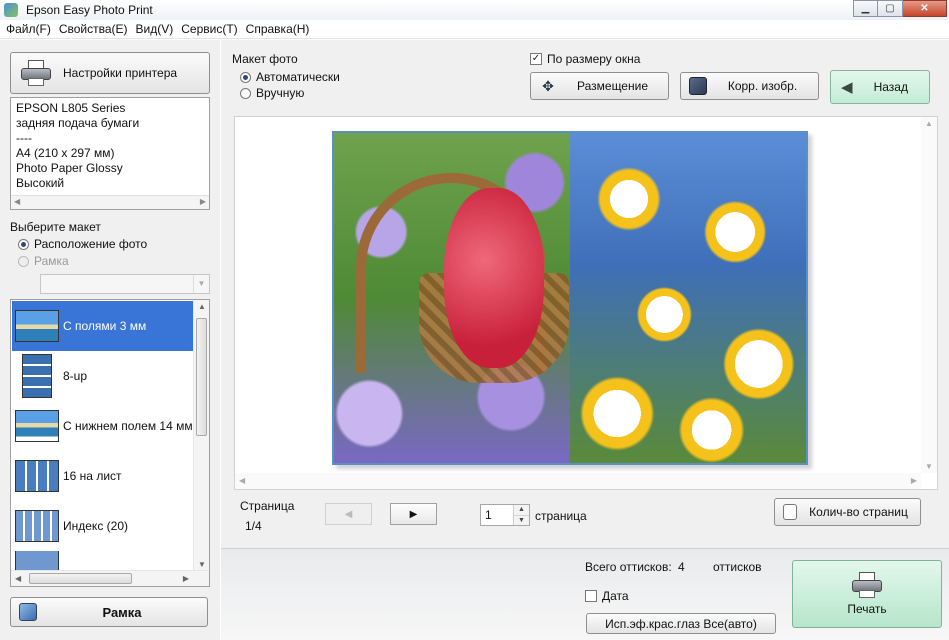 The image size is (949, 640). What do you see at coordinates (290, 77) in the screenshot?
I see `radio-auto: Автоматически` at bounding box center [290, 77].